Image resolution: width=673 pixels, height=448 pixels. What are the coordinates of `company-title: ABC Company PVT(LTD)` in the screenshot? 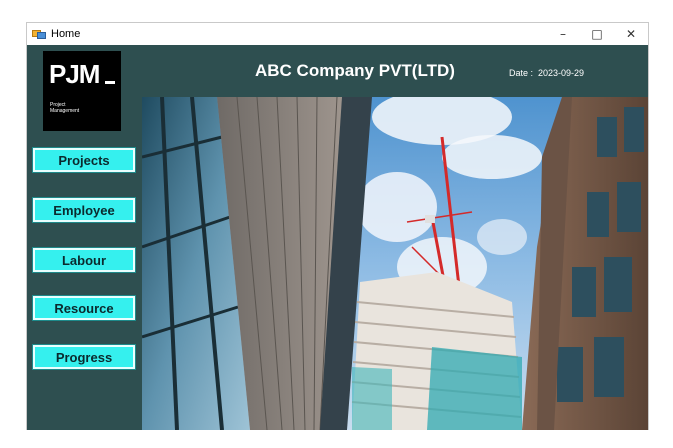 It's located at (355, 70).